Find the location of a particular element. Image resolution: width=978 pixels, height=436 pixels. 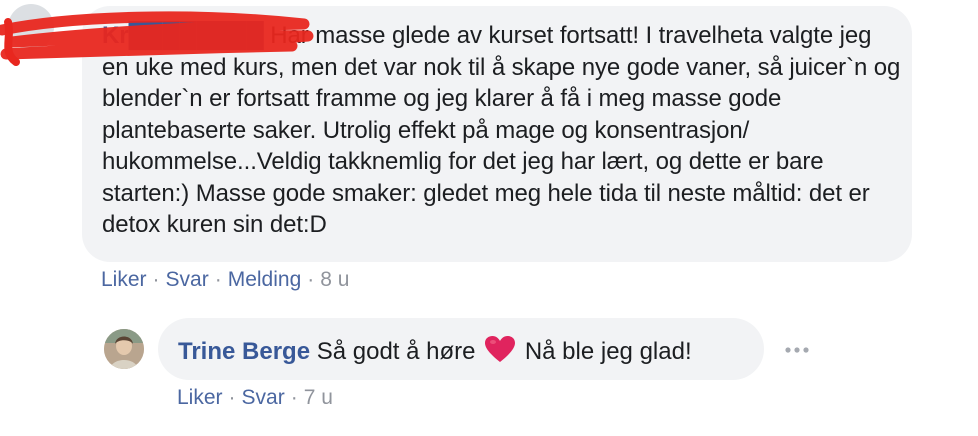

redaction-scribble is located at coordinates (157, 38).